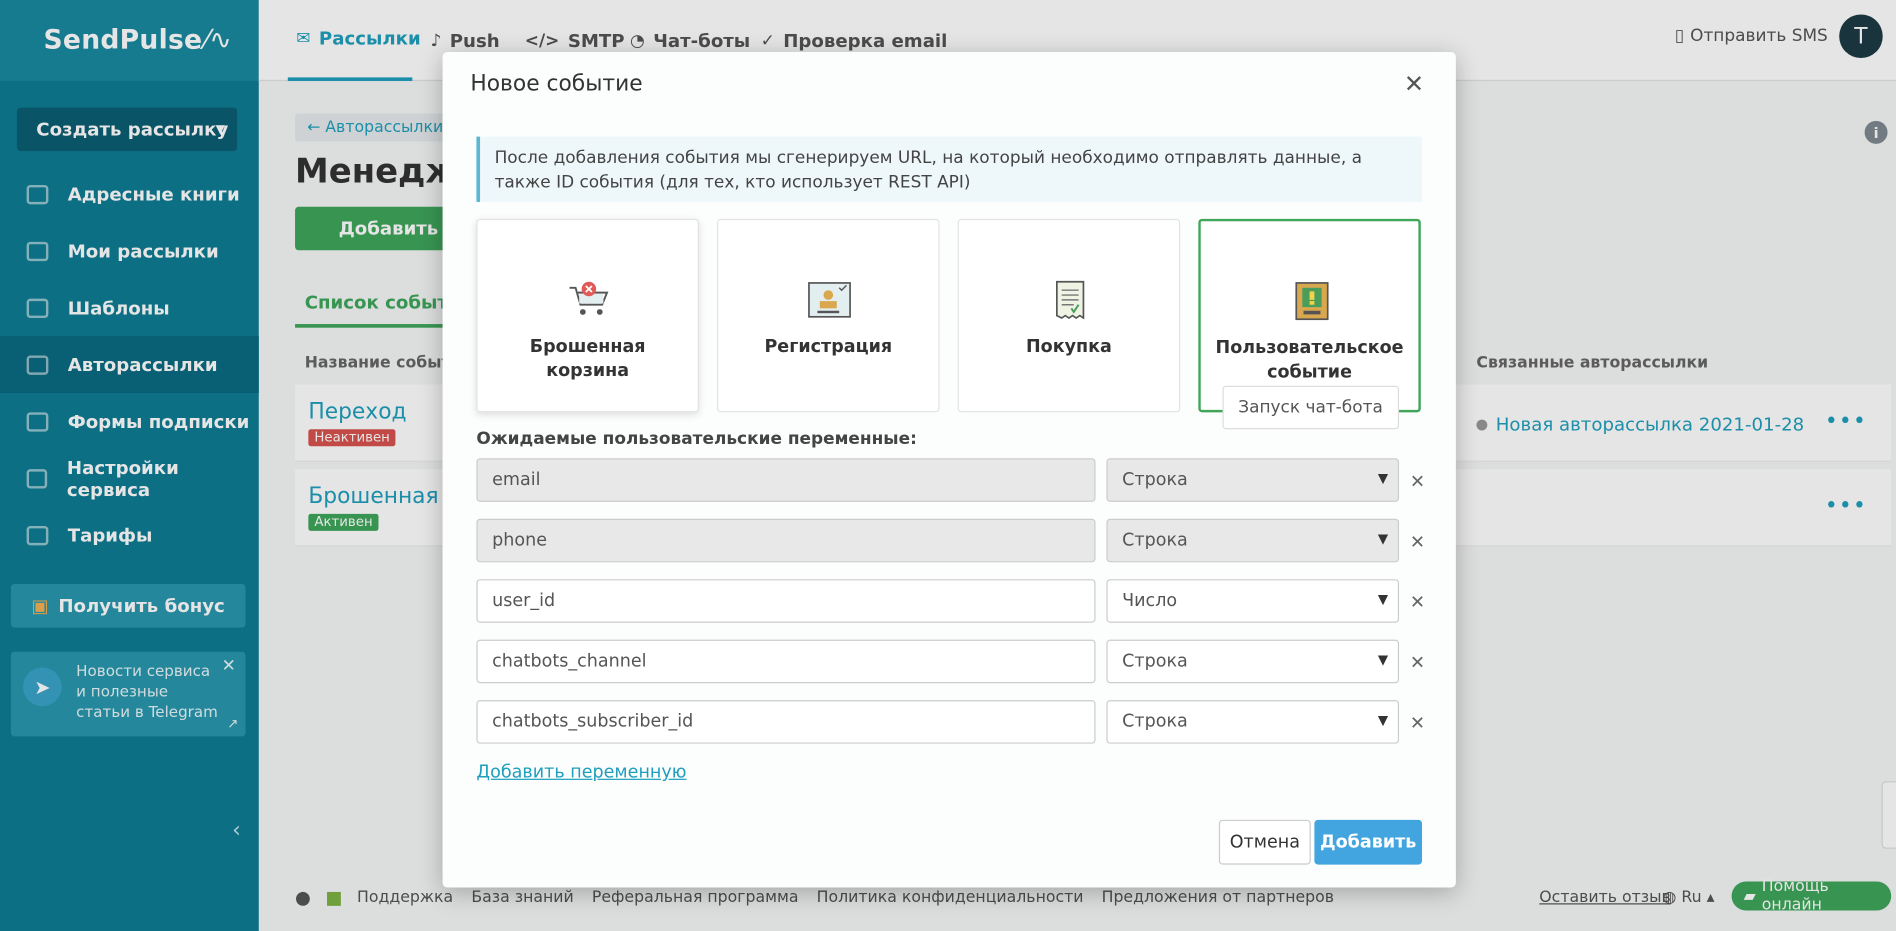 The height and width of the screenshot is (931, 1896). Describe the element at coordinates (786, 661) in the screenshot. I see `variable-name-field: chatbots_channel` at that location.